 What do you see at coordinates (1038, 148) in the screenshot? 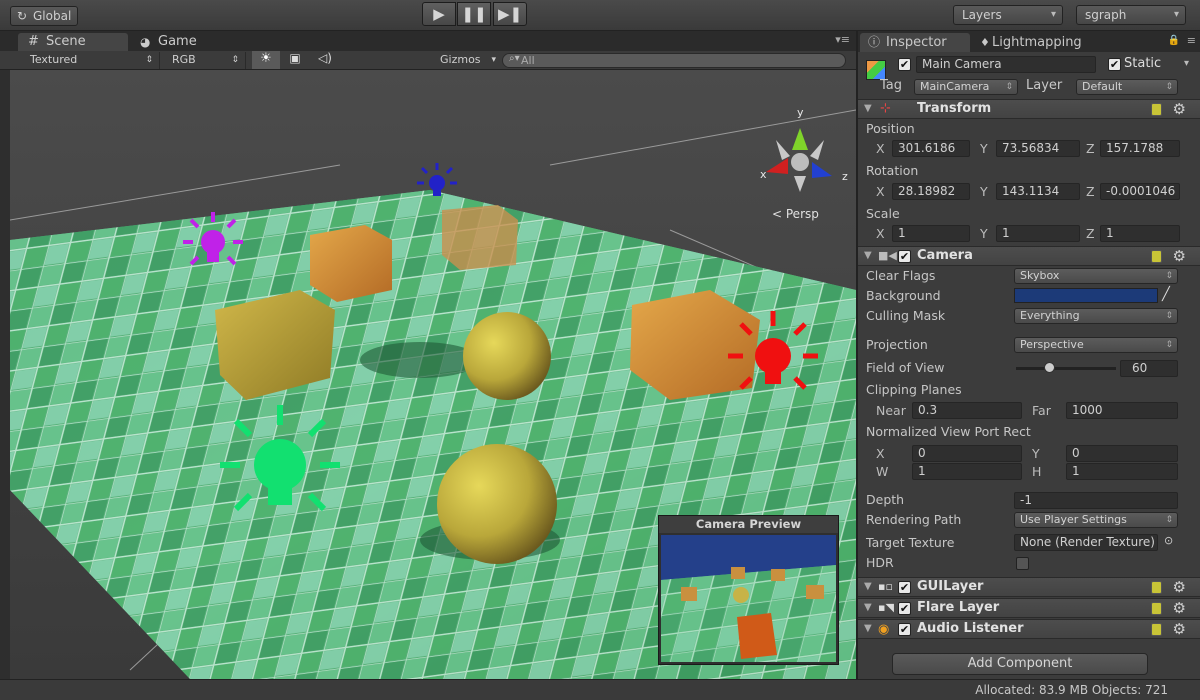
I see `position-y-input: 73.56834` at bounding box center [1038, 148].